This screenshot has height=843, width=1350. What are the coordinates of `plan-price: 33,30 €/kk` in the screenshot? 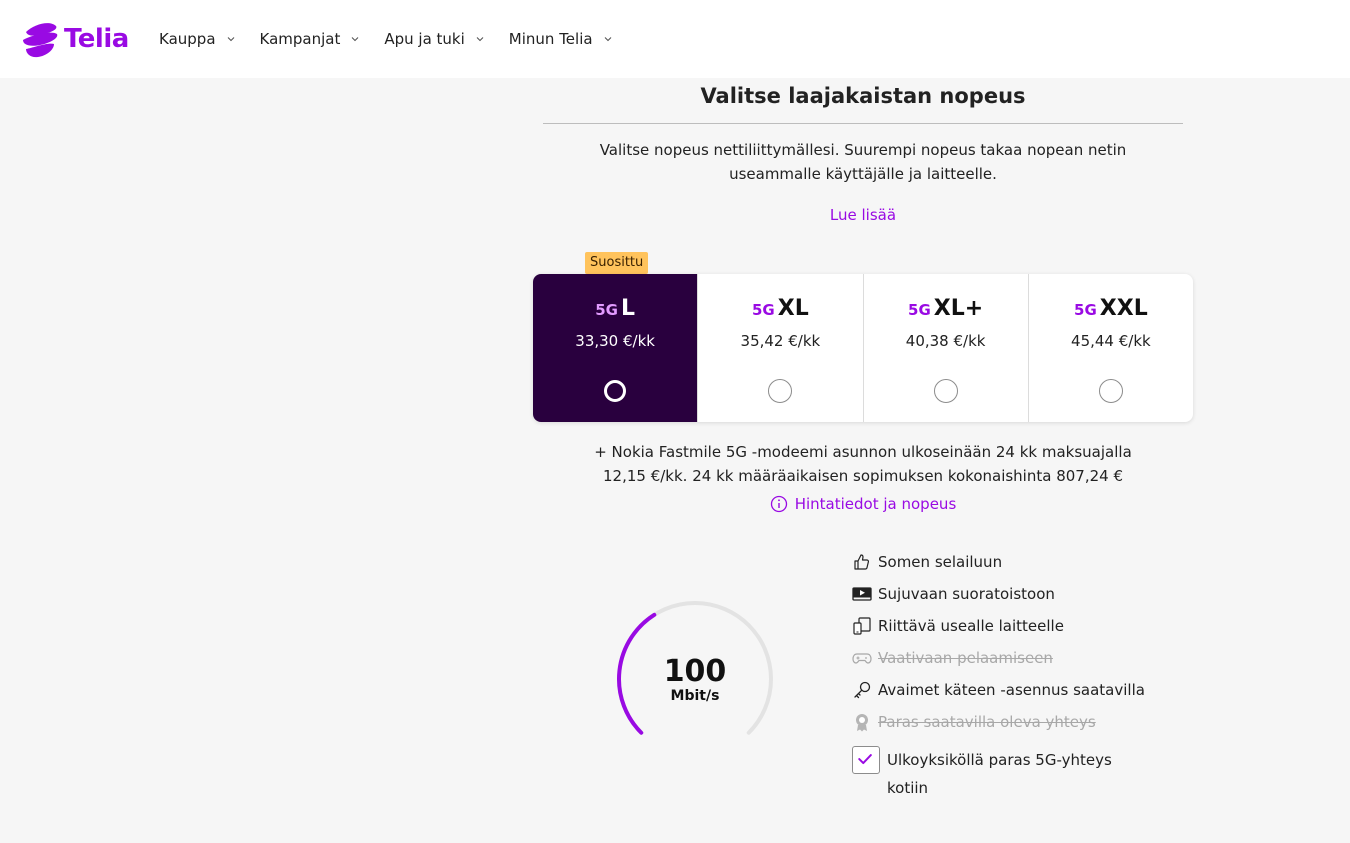 It's located at (615, 341).